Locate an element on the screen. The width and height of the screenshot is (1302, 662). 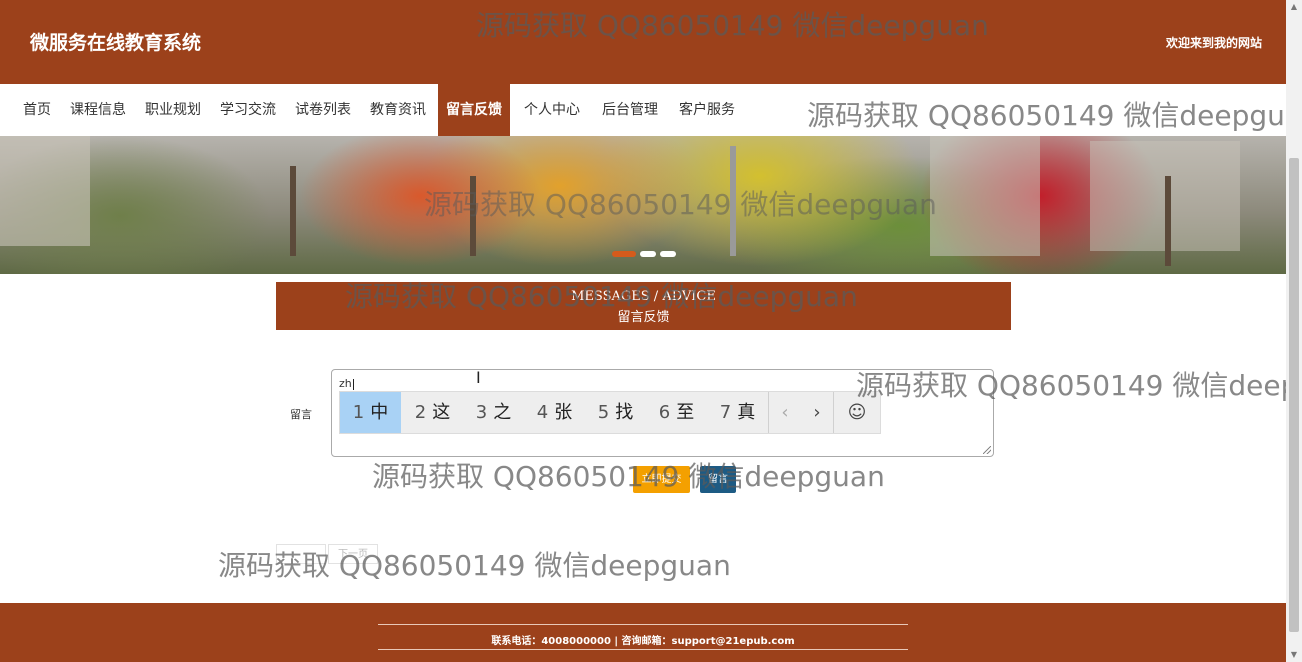
site-title: 微服务在线教育系统 is located at coordinates (115, 41).